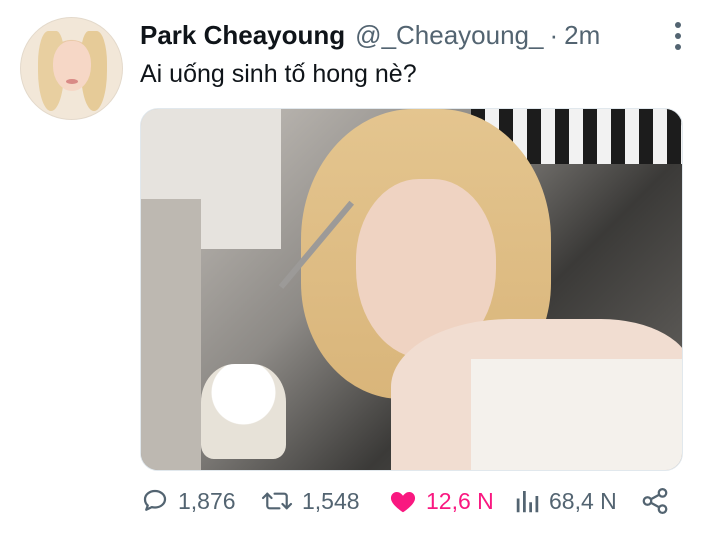 This screenshot has height=536, width=720. I want to click on like-button: 12,6 N, so click(441, 501).